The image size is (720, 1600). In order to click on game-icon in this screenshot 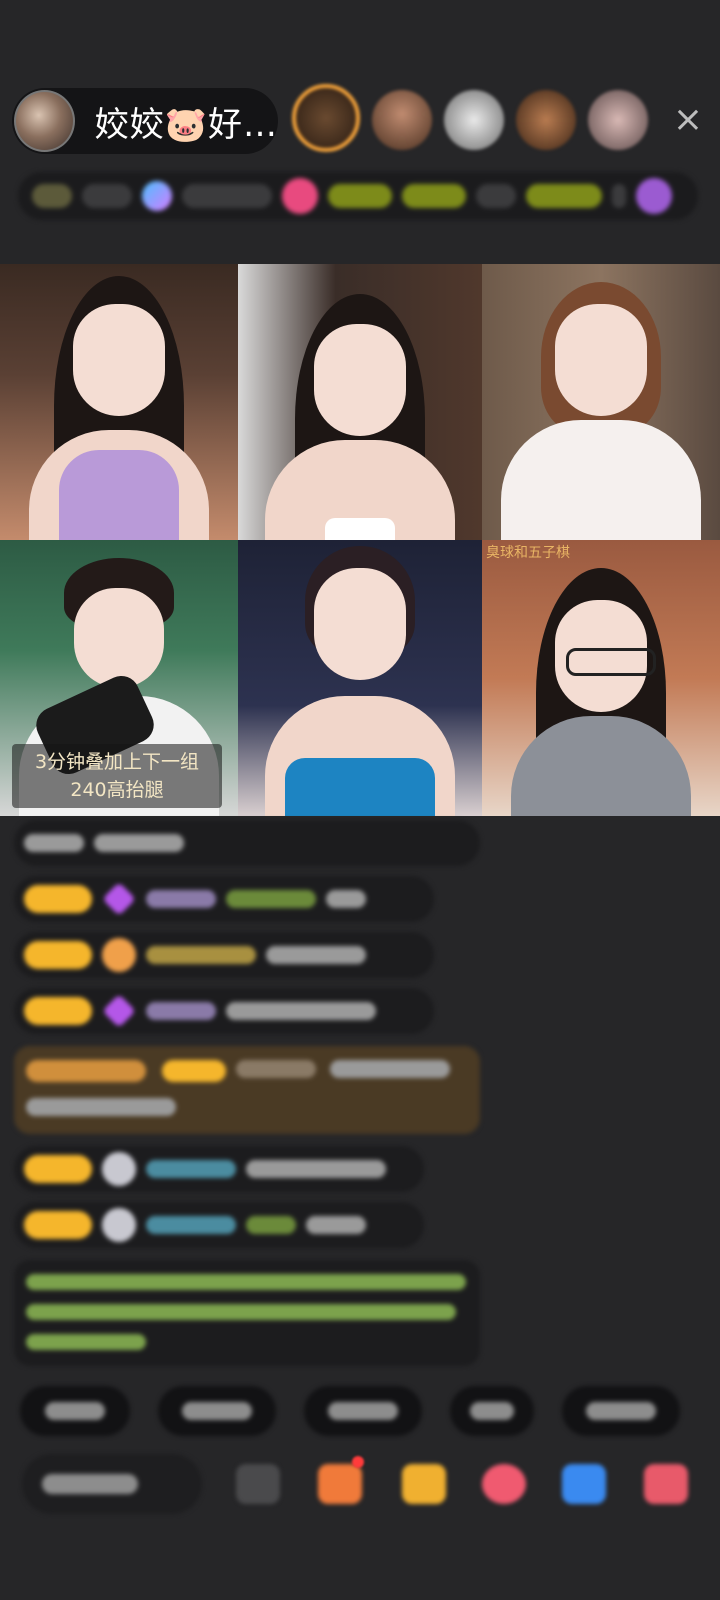, I will do `click(584, 1484)`.